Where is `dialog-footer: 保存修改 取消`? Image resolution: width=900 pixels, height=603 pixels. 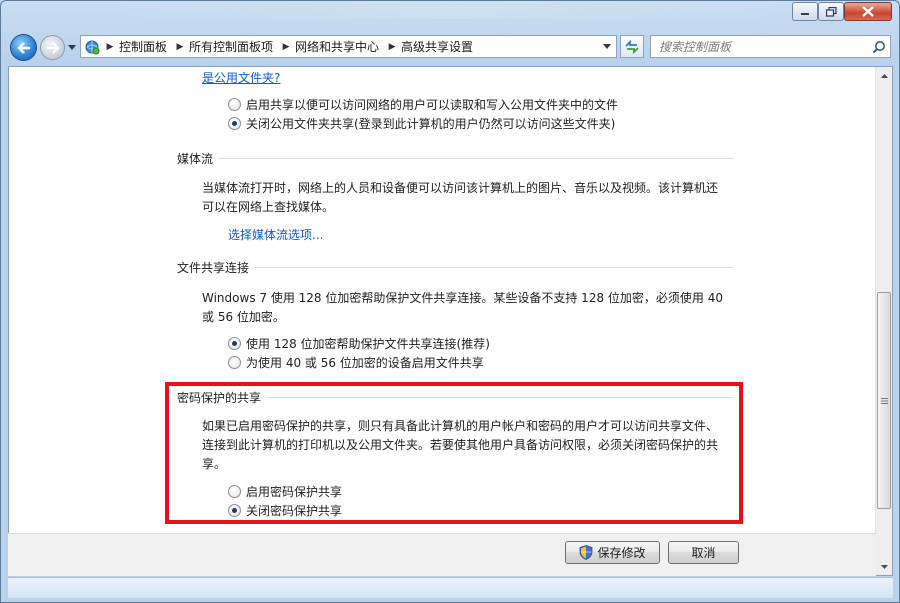
dialog-footer: 保存修改 取消 is located at coordinates (442, 554).